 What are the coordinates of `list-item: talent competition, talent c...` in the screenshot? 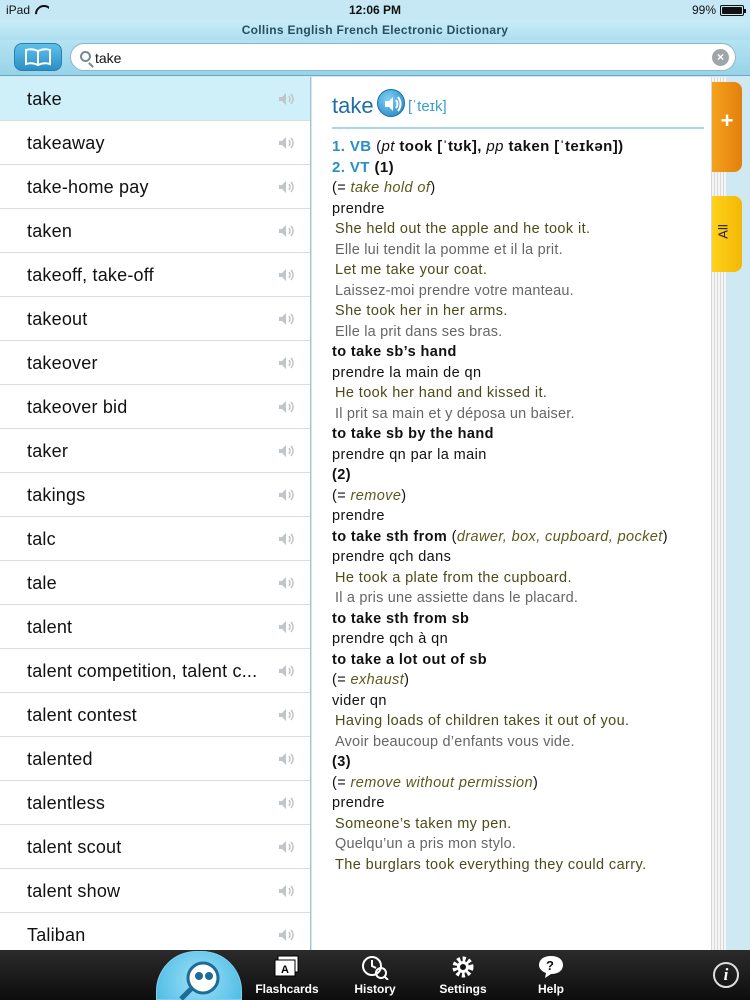 It's located at (155, 671).